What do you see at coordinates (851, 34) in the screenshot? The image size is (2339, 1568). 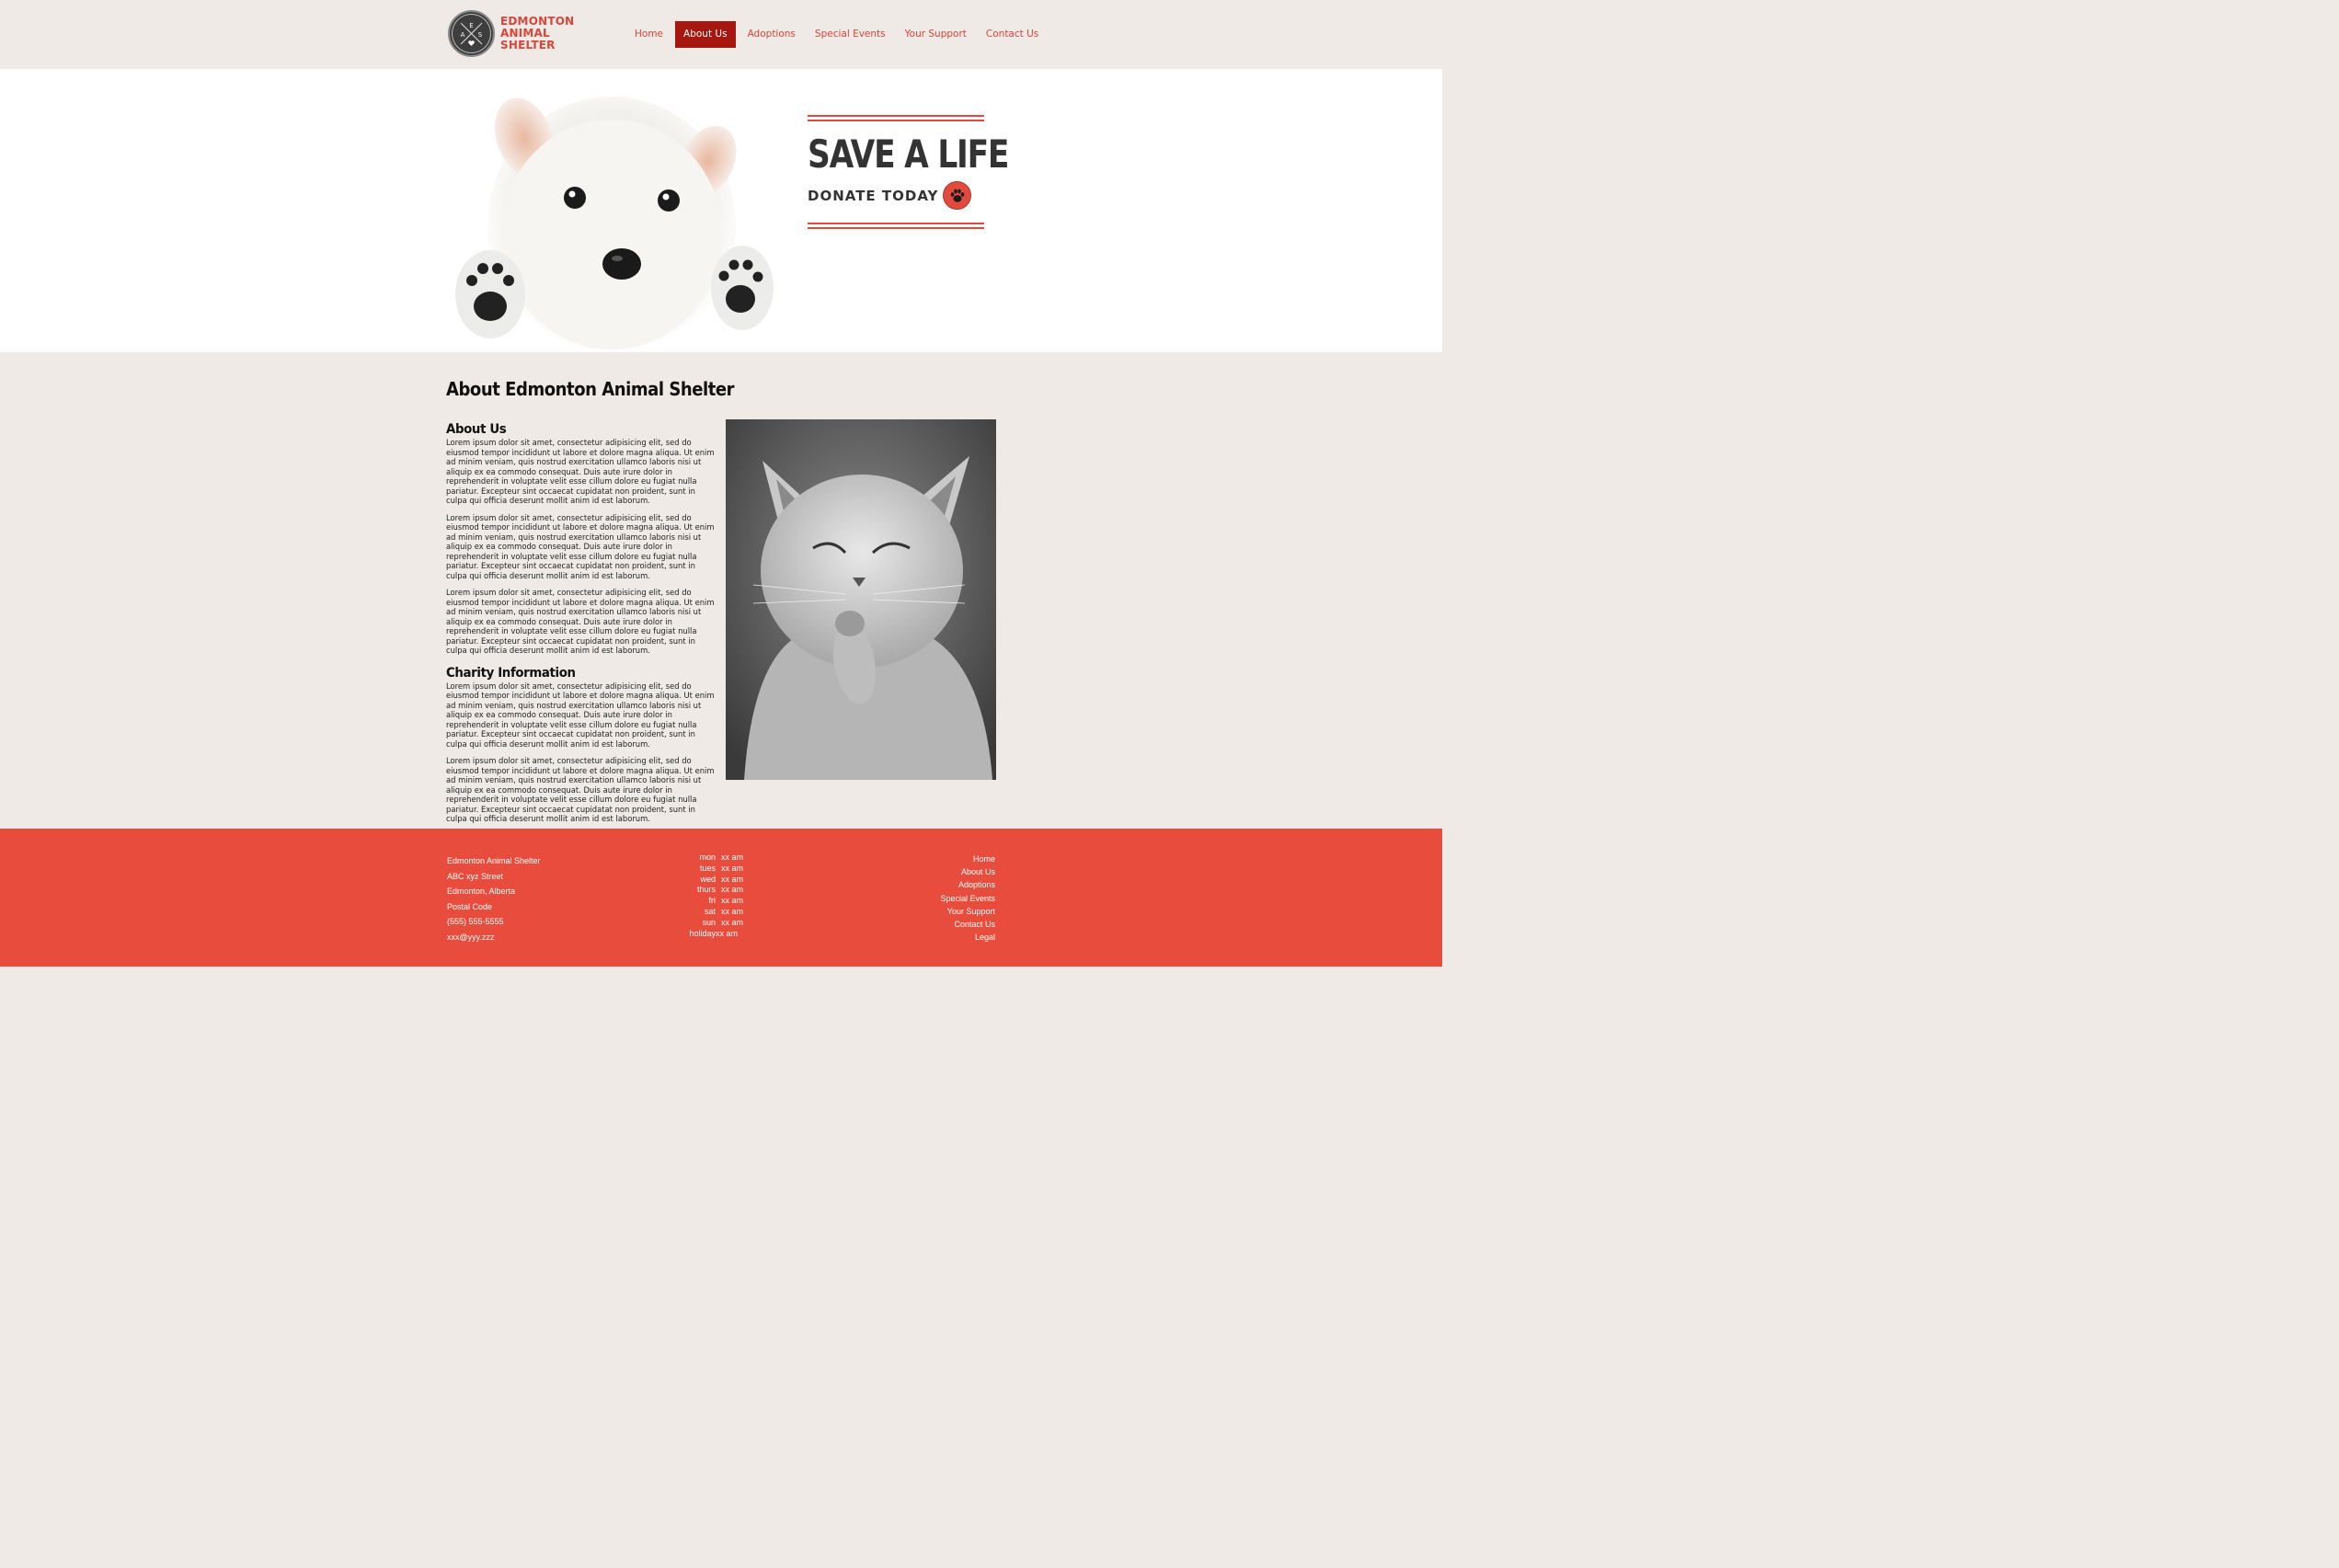 I see `nav-special-events: Special Events` at bounding box center [851, 34].